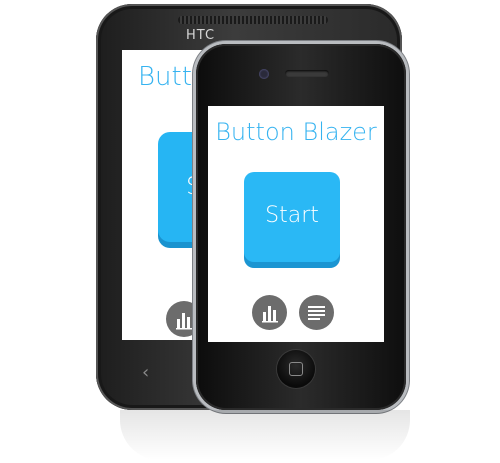 The width and height of the screenshot is (500, 463). Describe the element at coordinates (201, 35) in the screenshot. I see `htc-logo: HTC` at that location.